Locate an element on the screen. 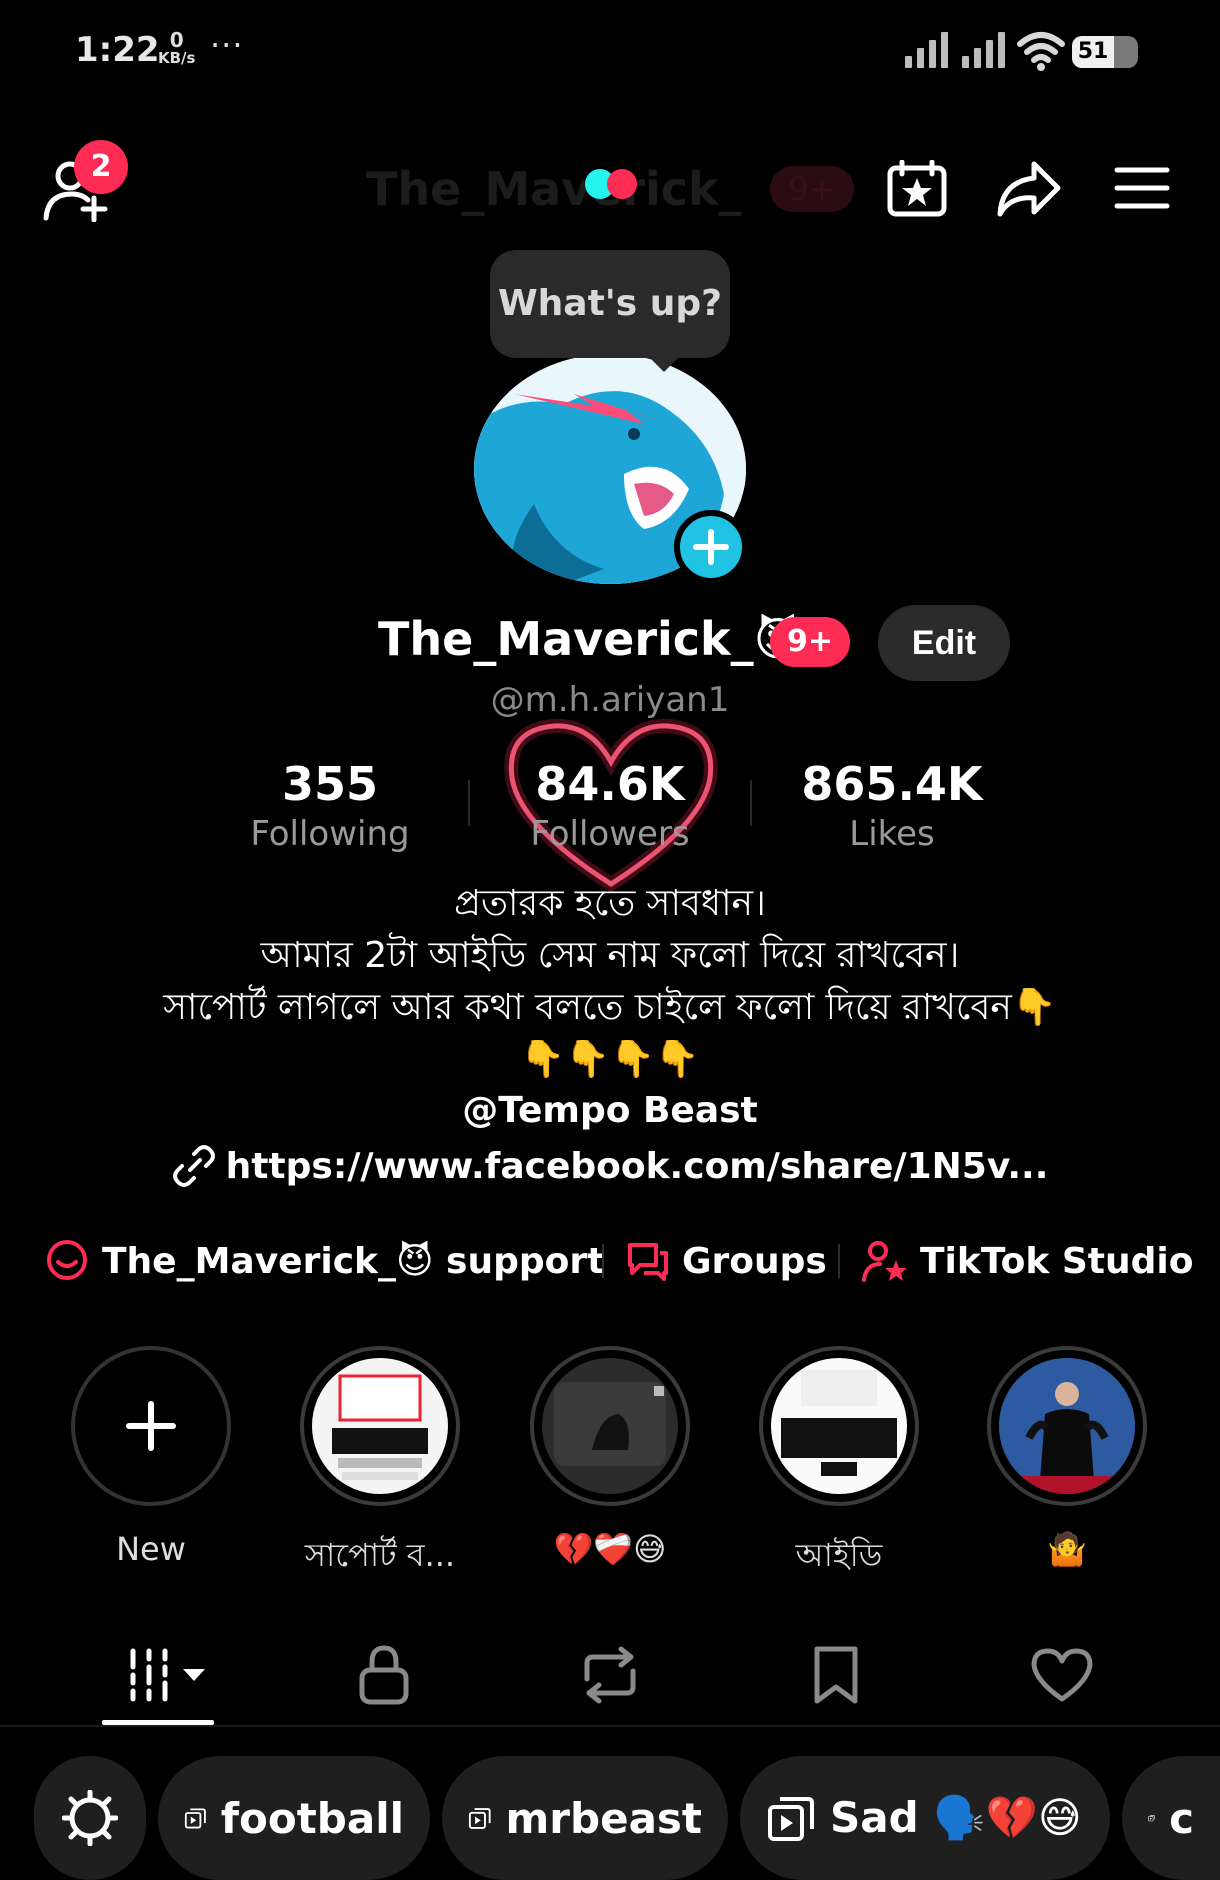 The width and height of the screenshot is (1220, 1880). link-icon is located at coordinates (193, 1166).